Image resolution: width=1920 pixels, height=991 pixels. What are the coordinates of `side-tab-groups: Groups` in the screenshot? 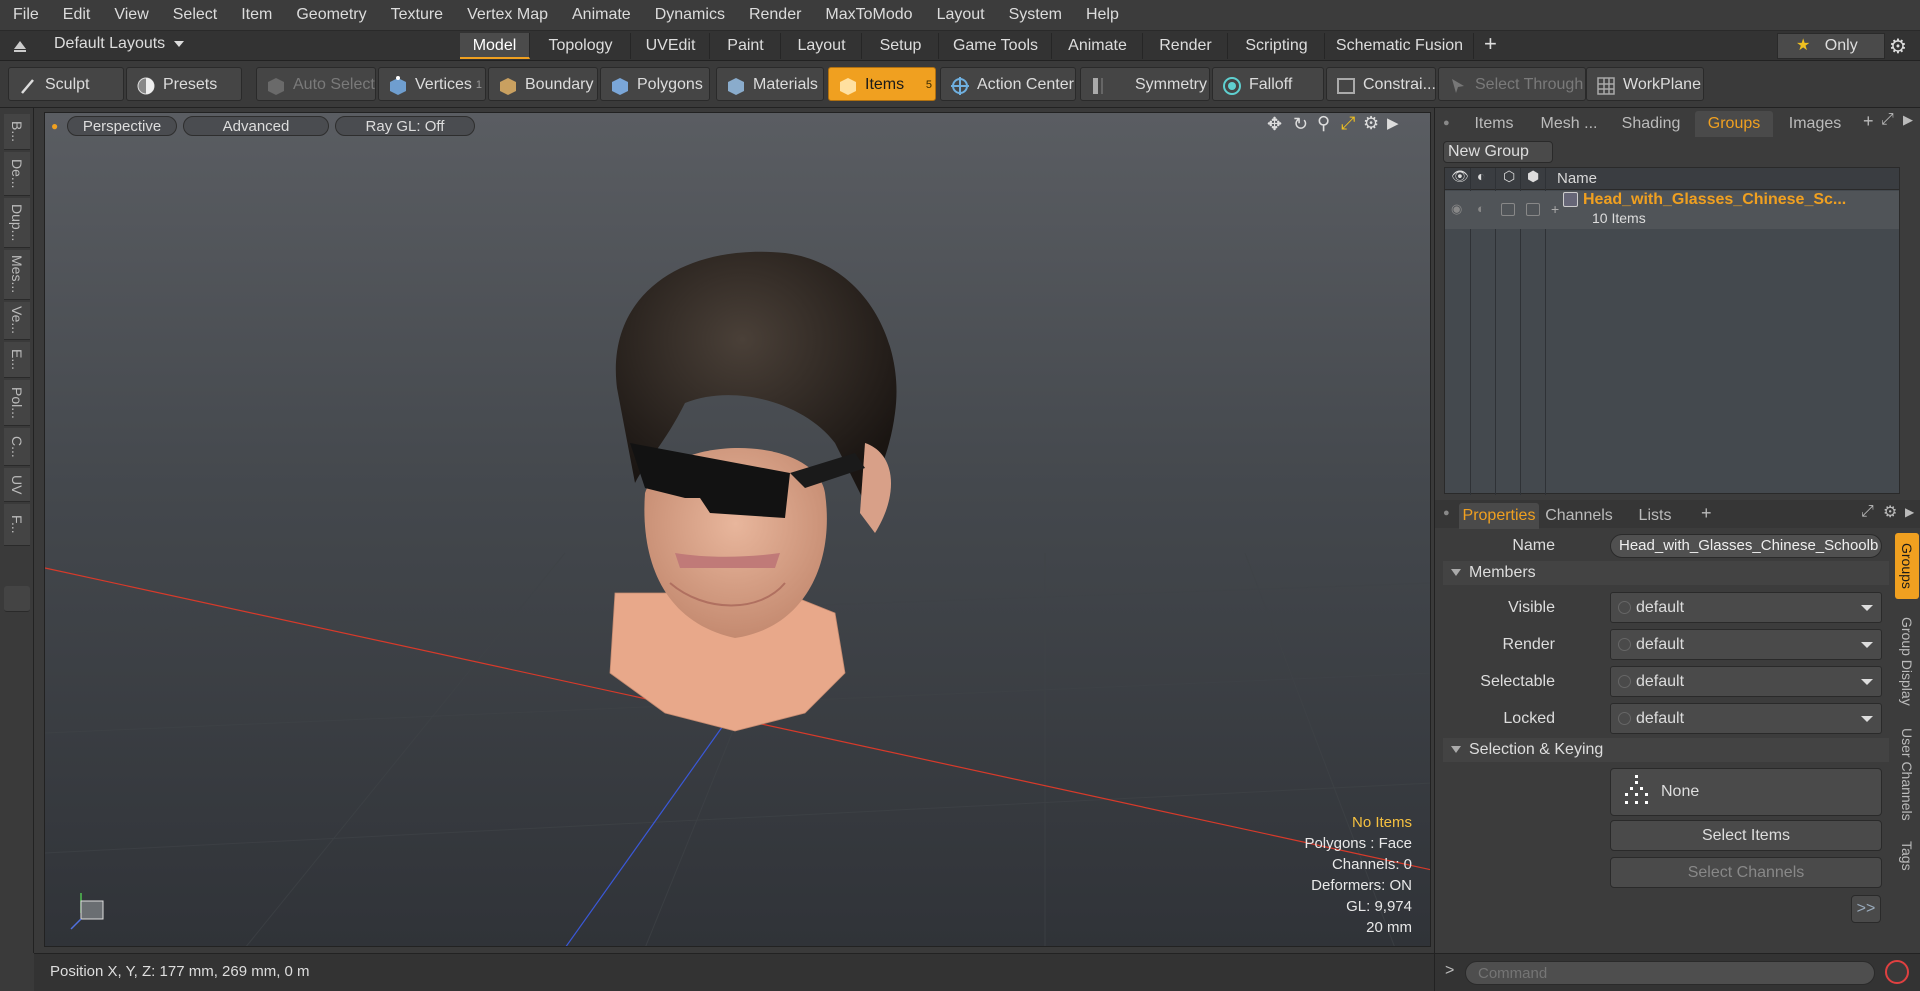 It's located at (1907, 566).